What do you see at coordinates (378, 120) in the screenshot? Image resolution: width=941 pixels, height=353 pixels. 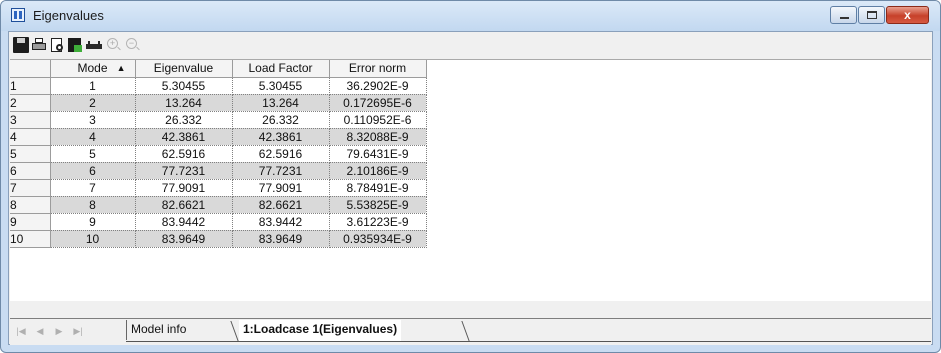 I see `error-norm-cell: 0.110952E-6` at bounding box center [378, 120].